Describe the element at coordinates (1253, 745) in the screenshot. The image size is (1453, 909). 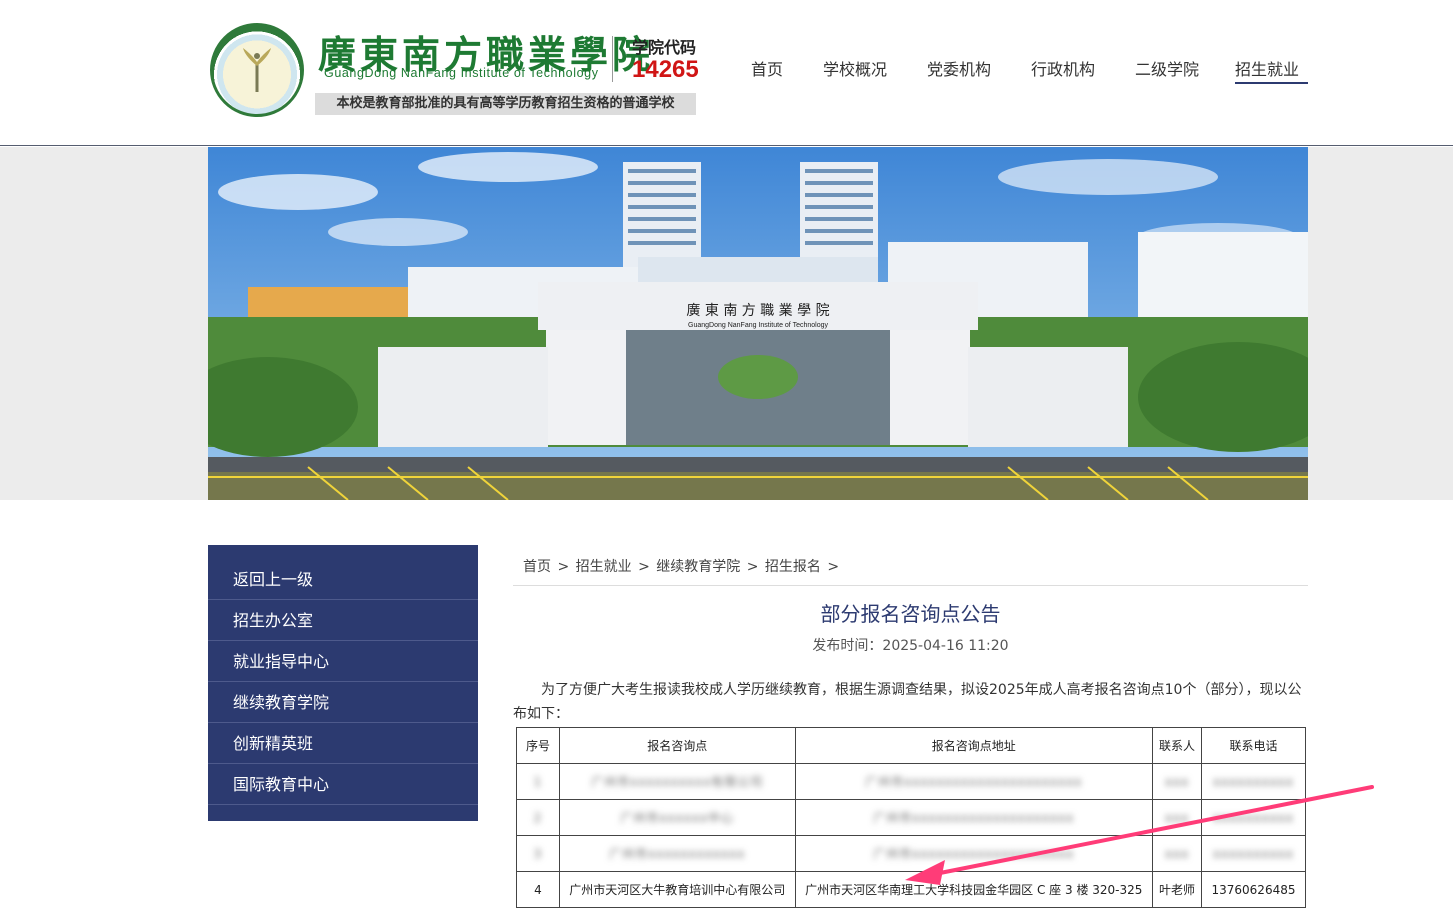
I see `table-header: 联系电话` at that location.